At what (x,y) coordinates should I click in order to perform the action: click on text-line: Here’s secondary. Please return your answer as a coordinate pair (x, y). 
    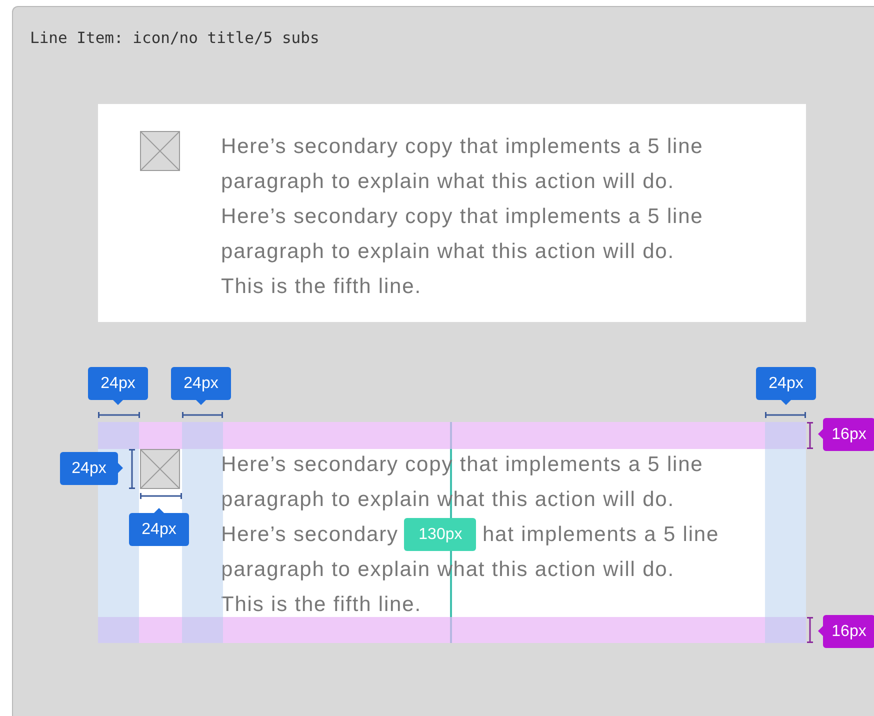
    Looking at the image, I should click on (309, 535).